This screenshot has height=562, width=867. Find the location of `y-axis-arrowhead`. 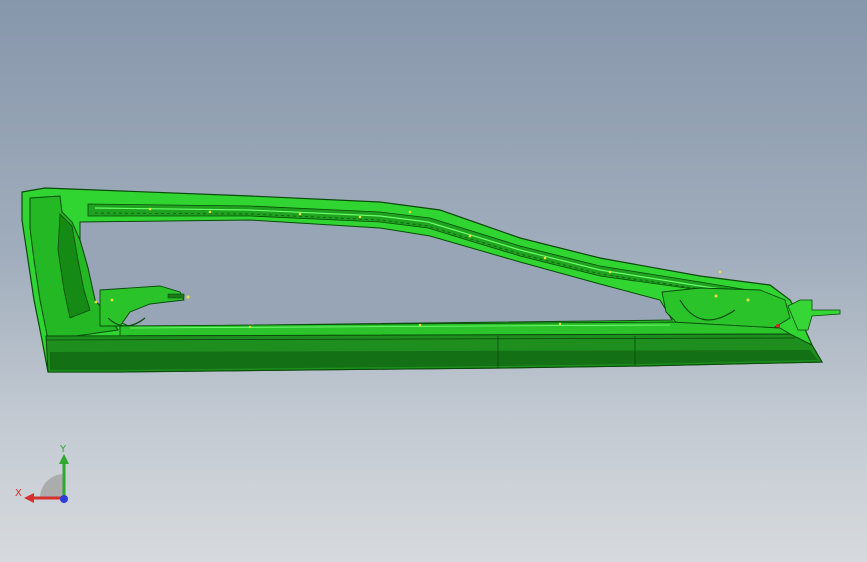

y-axis-arrowhead is located at coordinates (64, 459).